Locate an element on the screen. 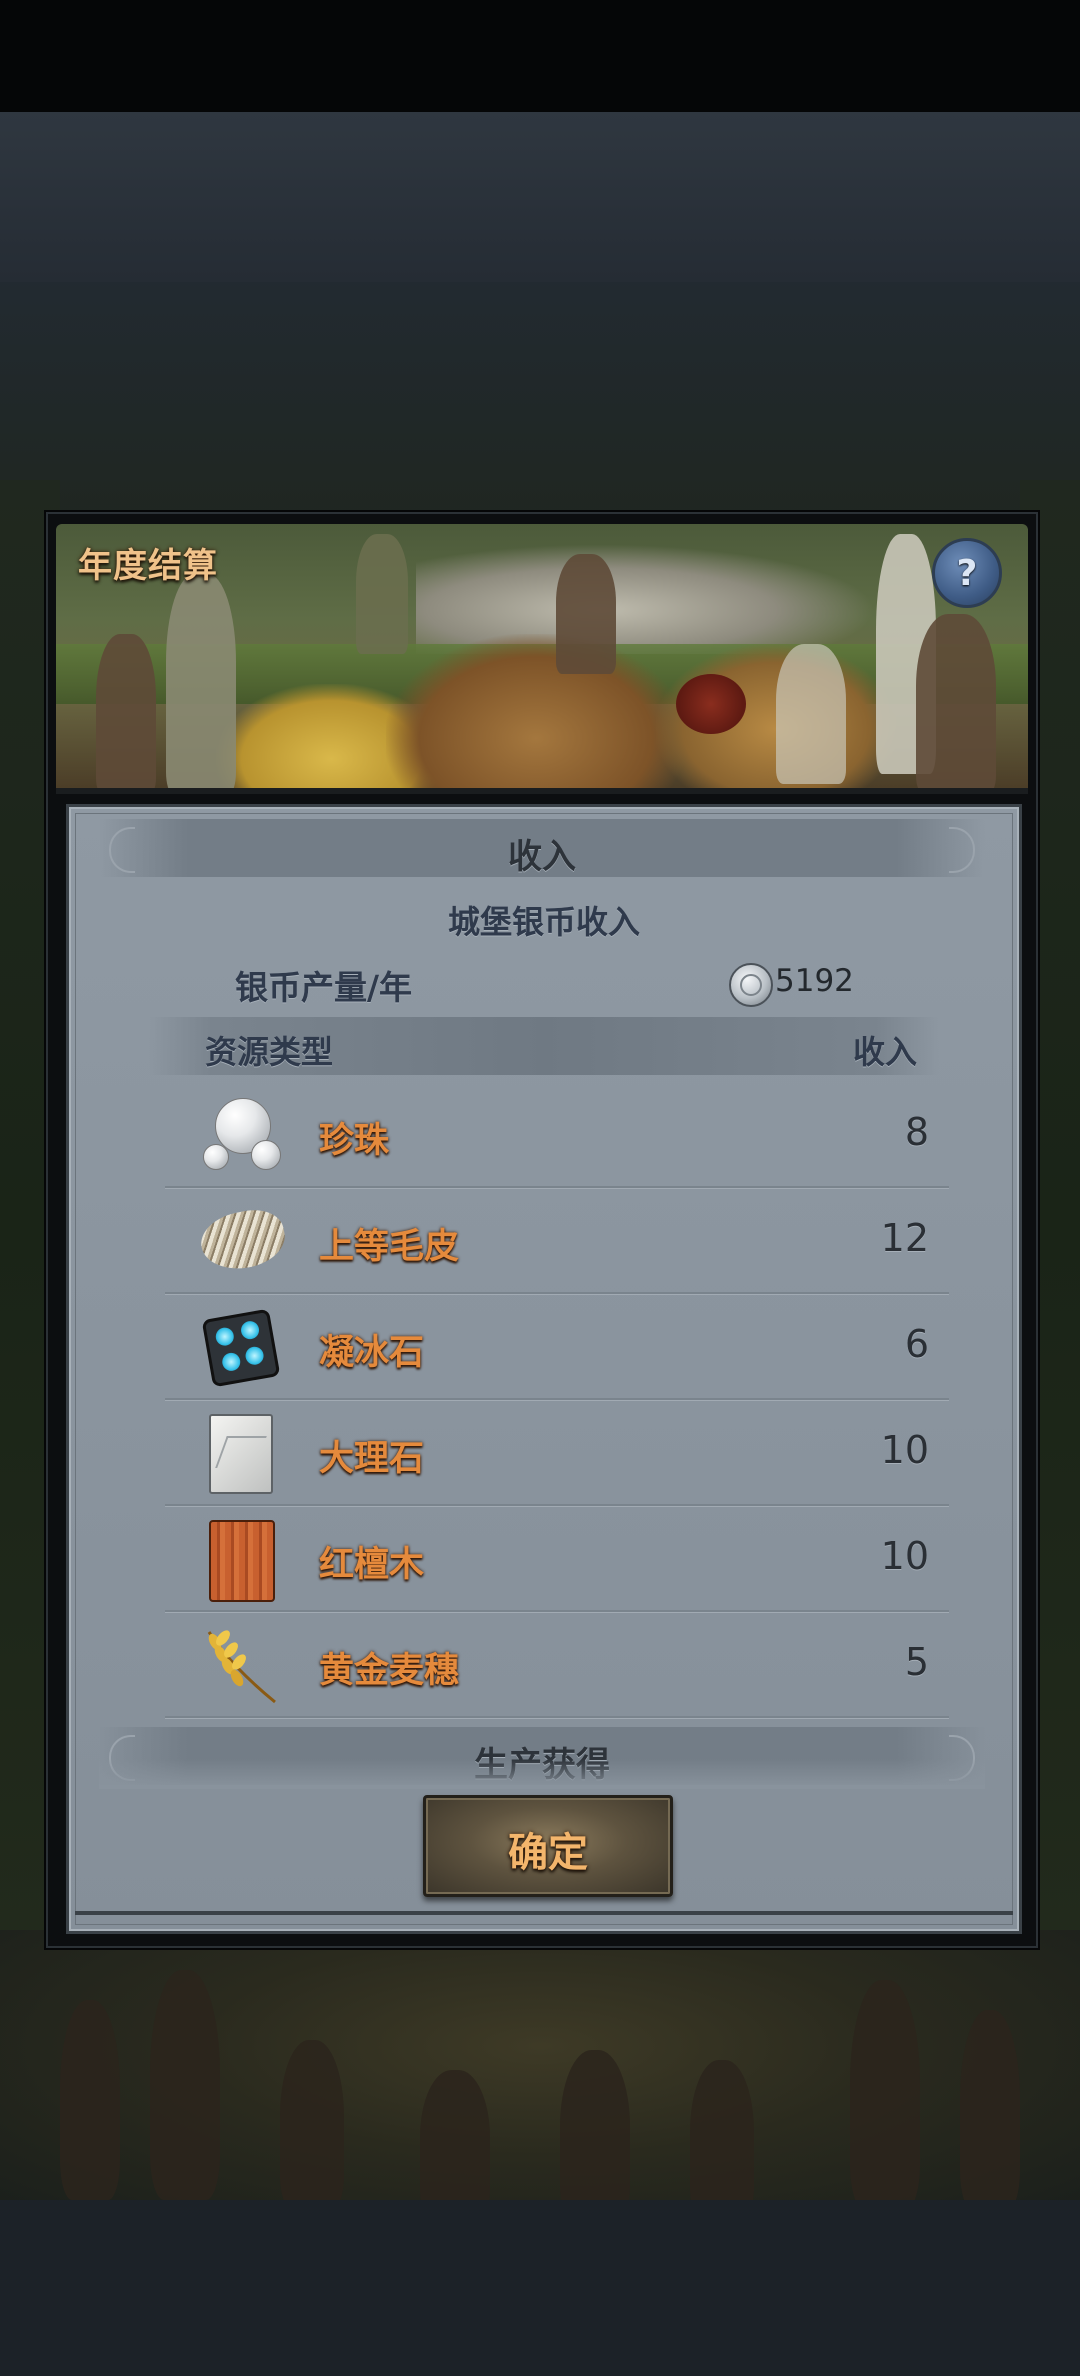 This screenshot has width=1080, height=2376. resource-income-value: 5 is located at coordinates (916, 1662).